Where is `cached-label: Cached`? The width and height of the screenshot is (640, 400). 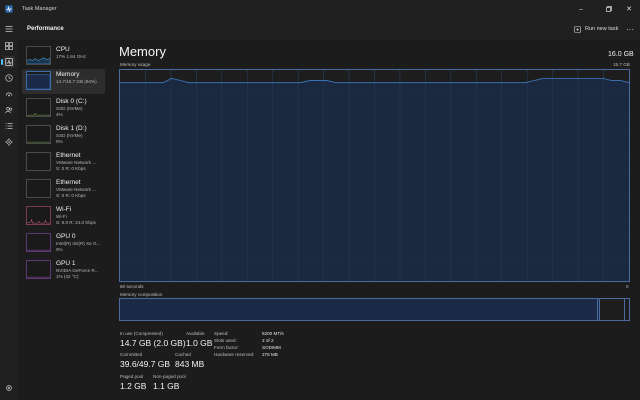 cached-label: Cached is located at coordinates (183, 354).